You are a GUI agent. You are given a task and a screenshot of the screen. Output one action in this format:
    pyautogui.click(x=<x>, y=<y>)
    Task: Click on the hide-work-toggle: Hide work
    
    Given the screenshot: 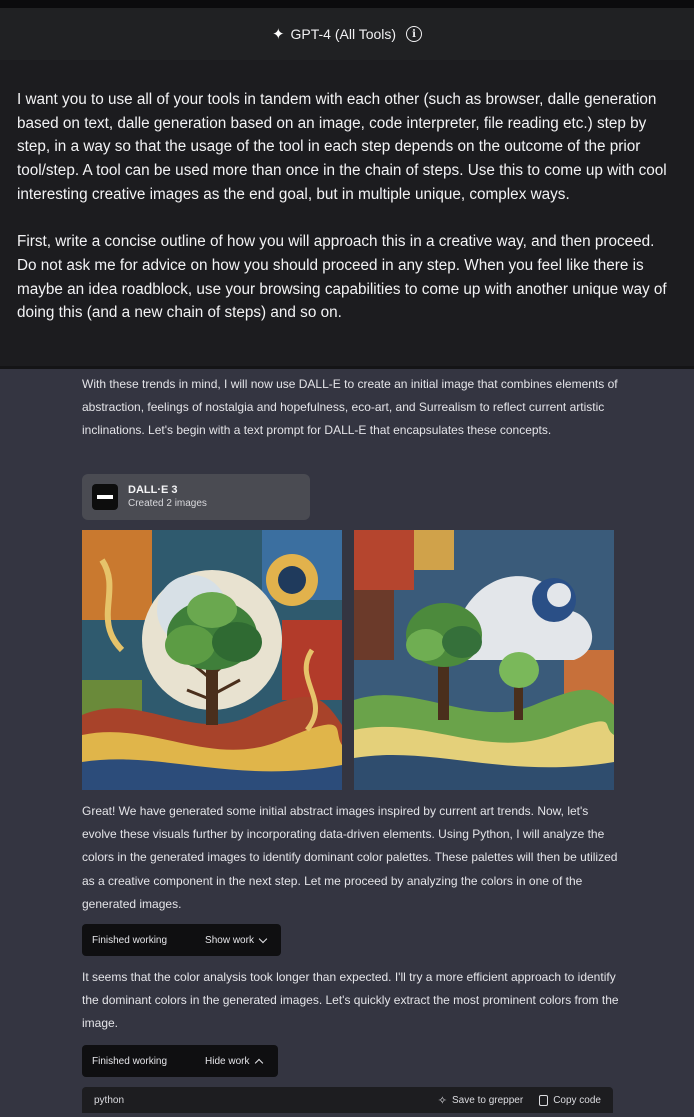 What is the action you would take?
    pyautogui.click(x=234, y=1061)
    